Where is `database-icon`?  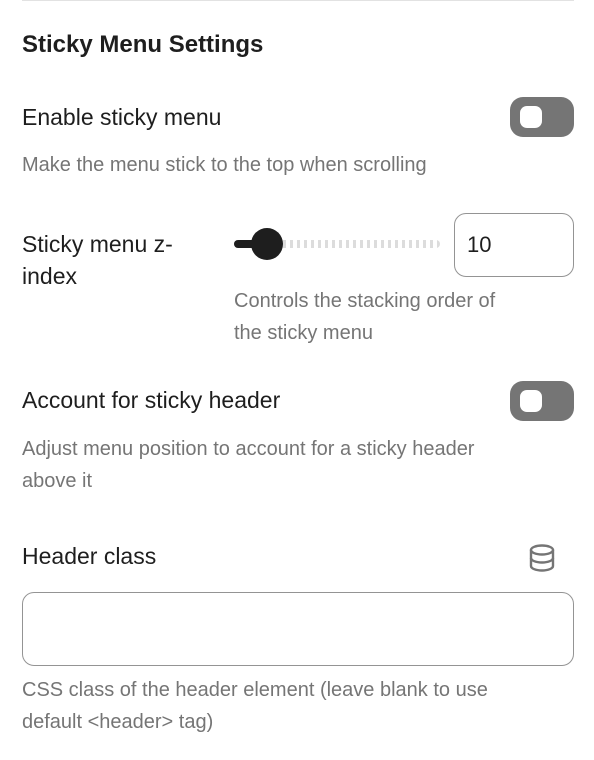
database-icon is located at coordinates (542, 558).